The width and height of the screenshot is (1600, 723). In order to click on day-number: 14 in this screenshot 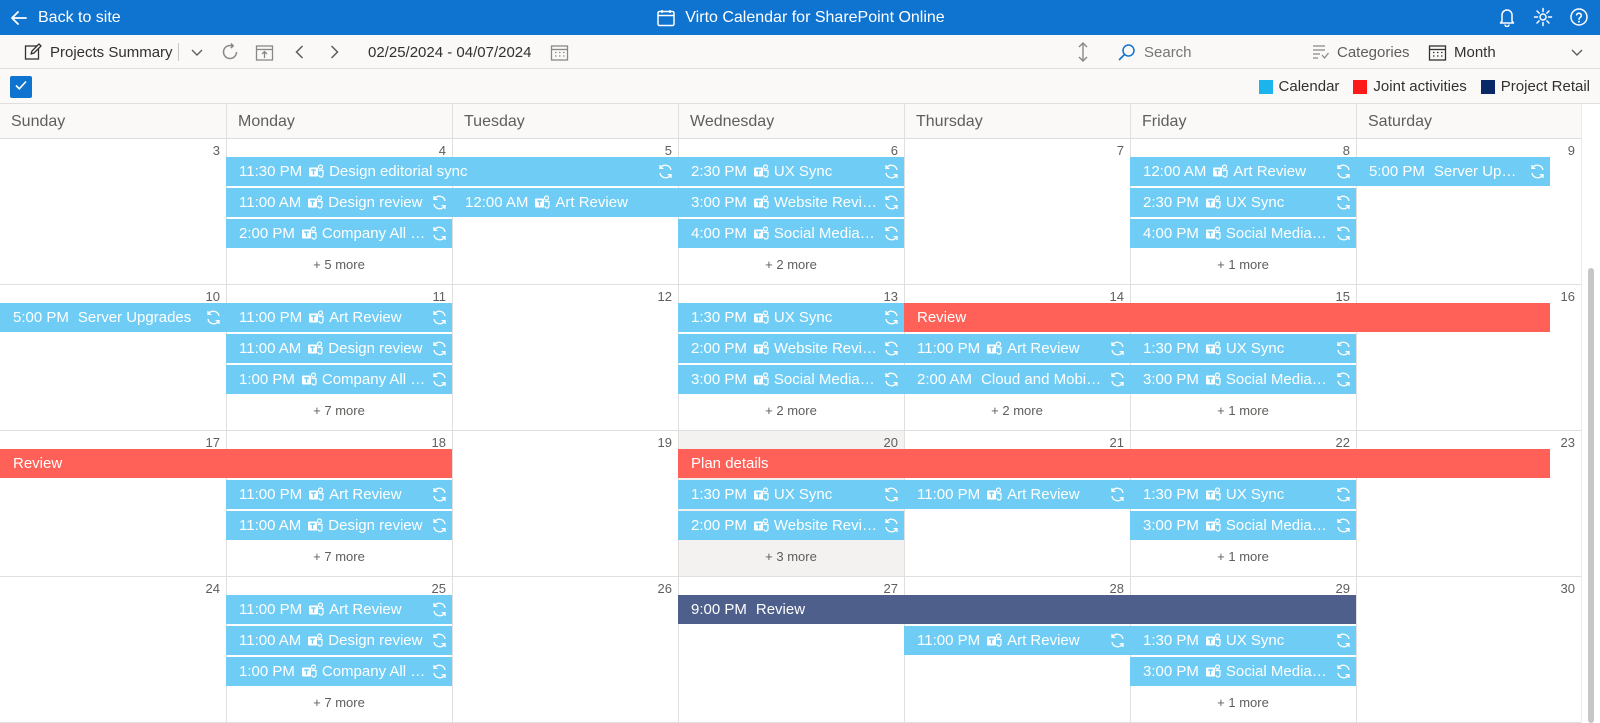, I will do `click(1117, 296)`.